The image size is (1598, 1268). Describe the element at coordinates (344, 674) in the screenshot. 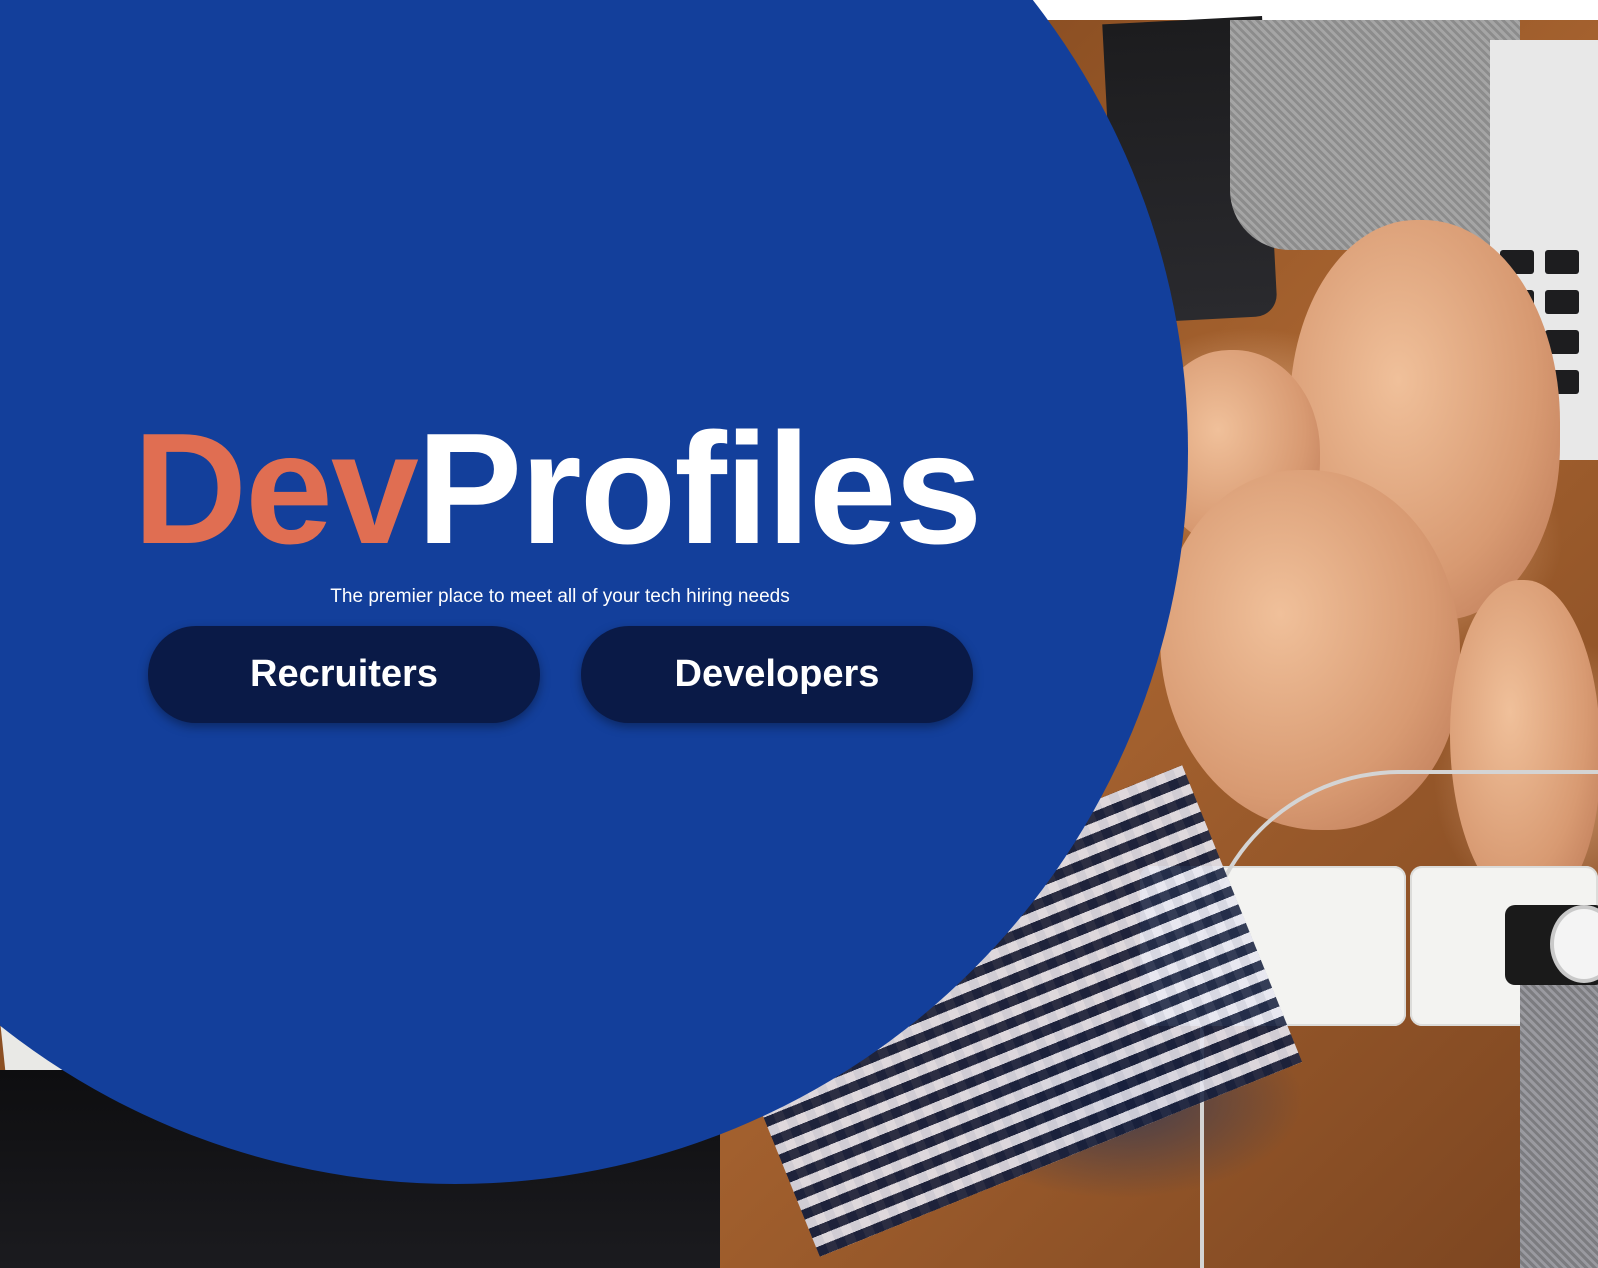

I see `recruiters-button: Recruiters` at that location.